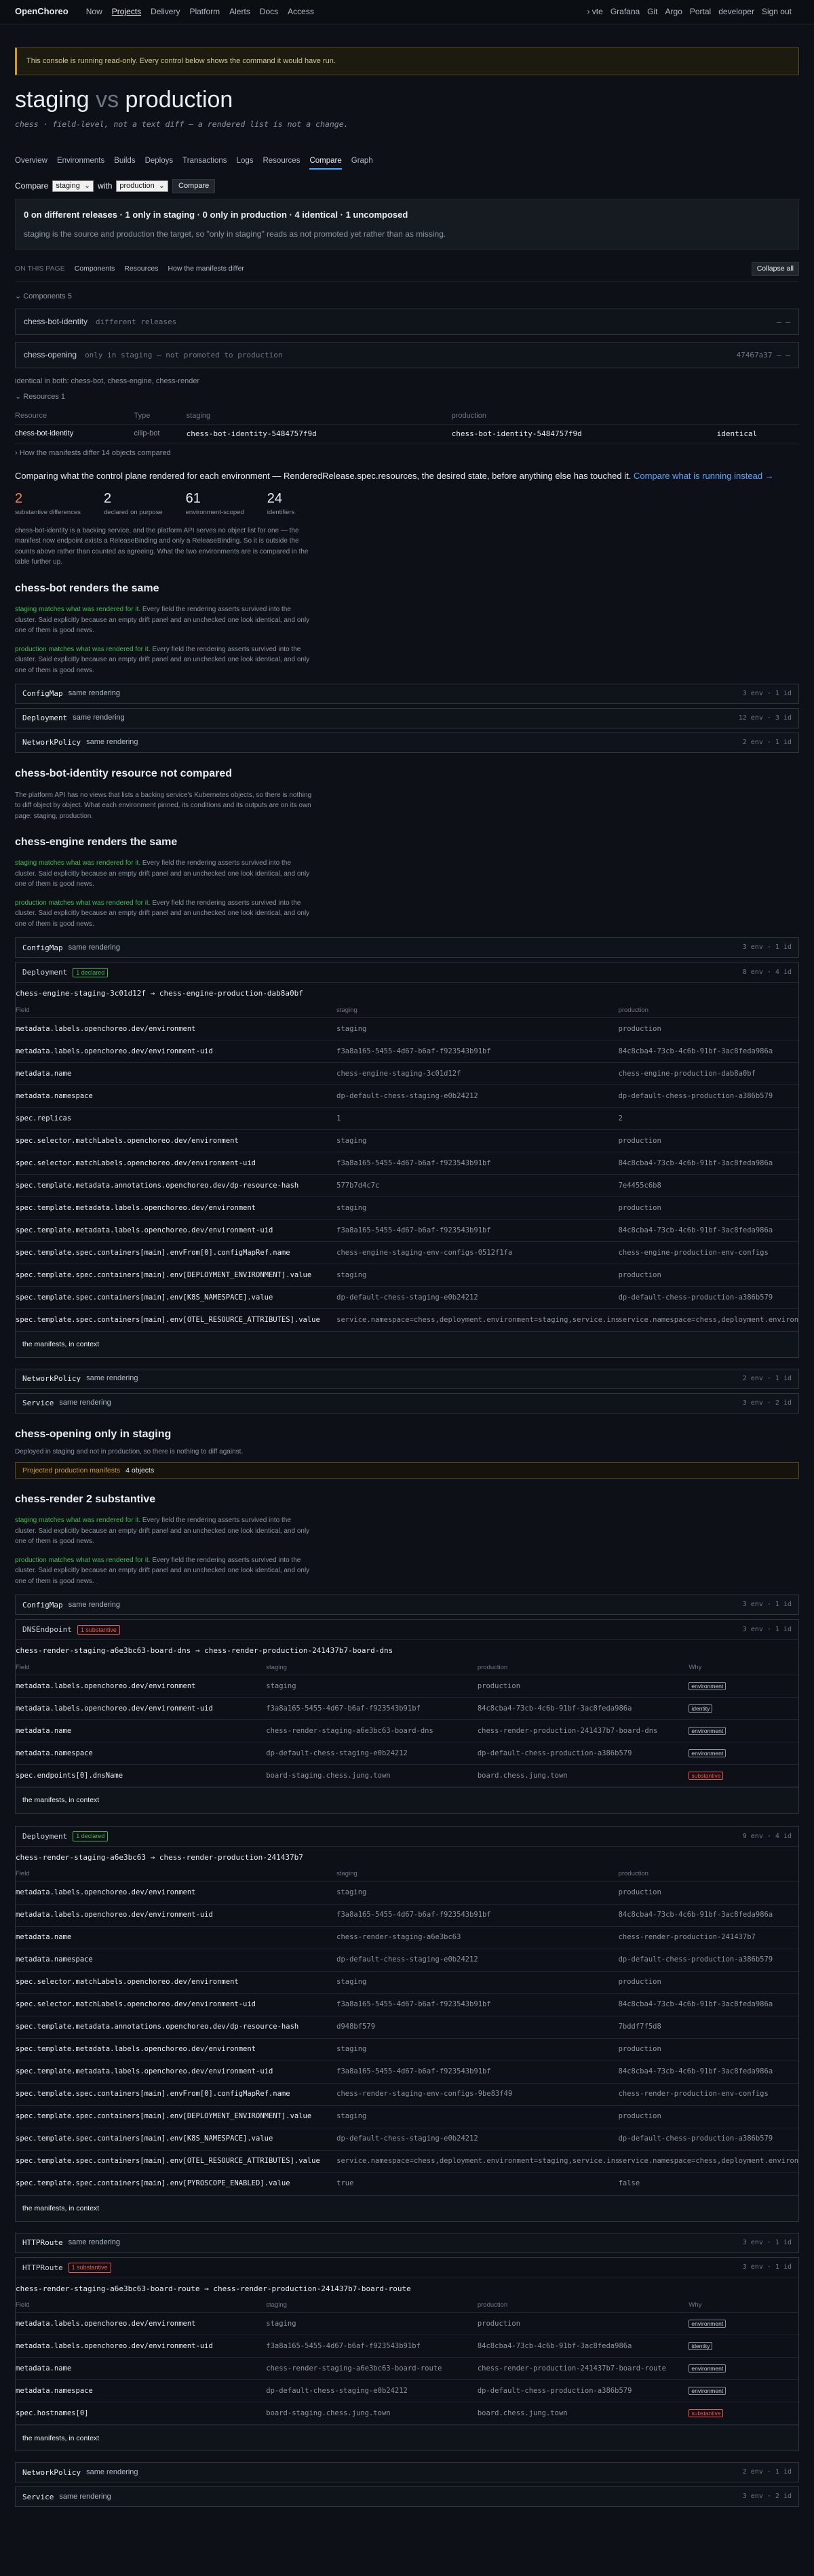 This screenshot has width=814, height=2576. I want to click on object-counts: 3 env · 1 id, so click(767, 1605).